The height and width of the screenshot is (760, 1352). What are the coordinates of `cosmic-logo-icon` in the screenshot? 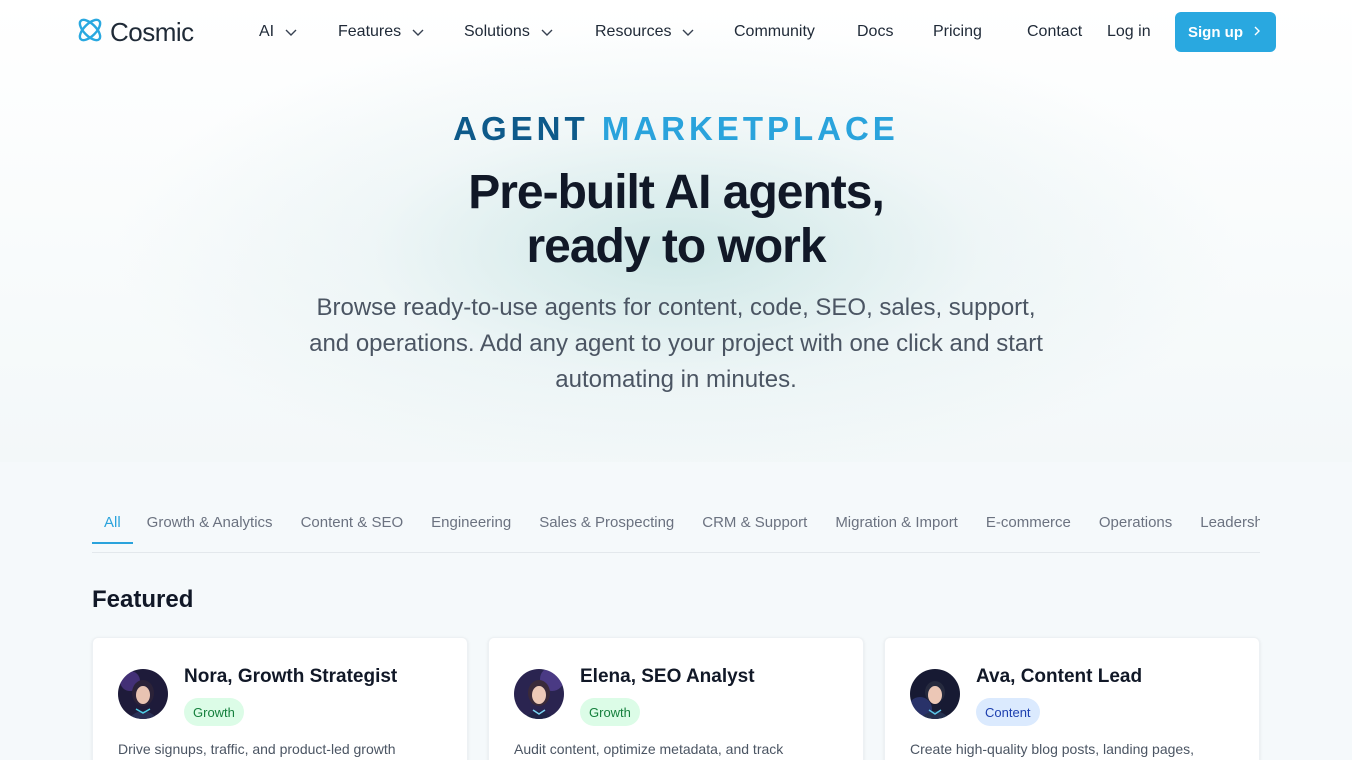 It's located at (90, 32).